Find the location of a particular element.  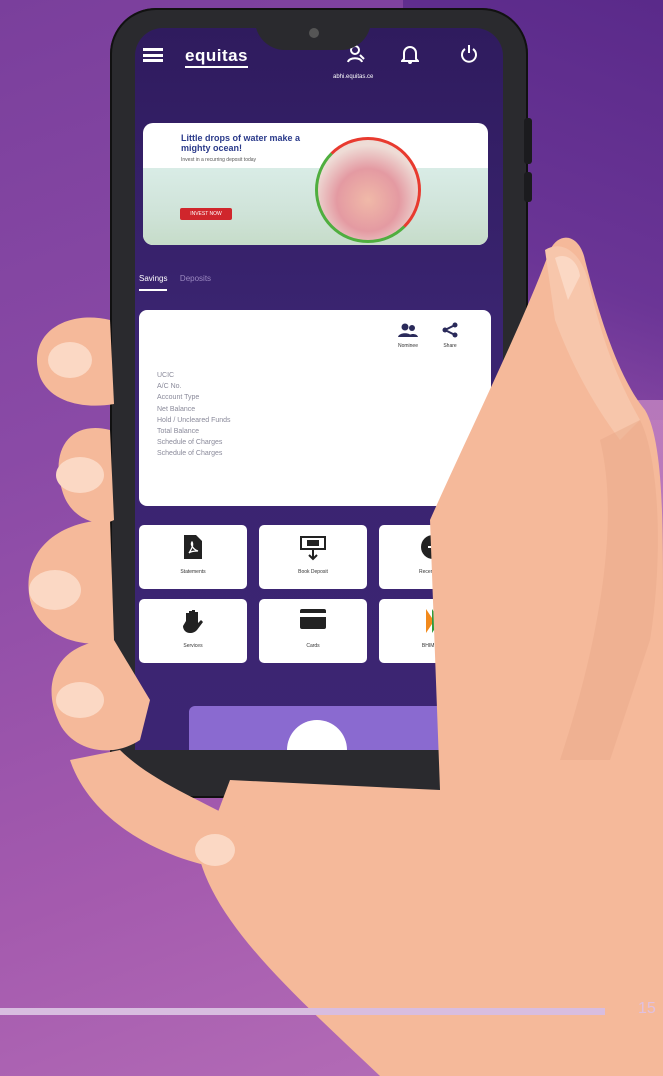

footer-line is located at coordinates (302, 1011).